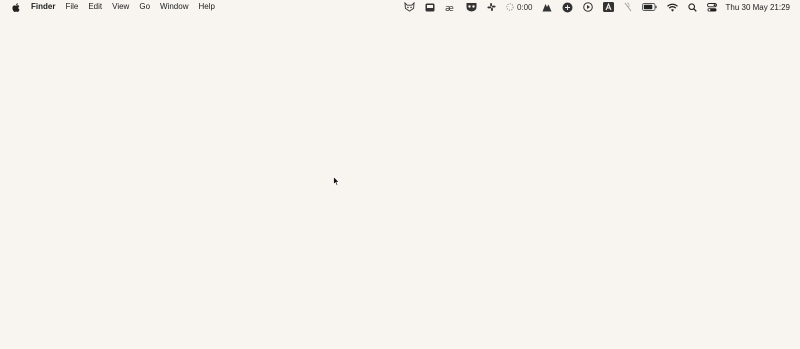 This screenshot has width=800, height=349. What do you see at coordinates (15, 7) in the screenshot?
I see `apple-logo-icon` at bounding box center [15, 7].